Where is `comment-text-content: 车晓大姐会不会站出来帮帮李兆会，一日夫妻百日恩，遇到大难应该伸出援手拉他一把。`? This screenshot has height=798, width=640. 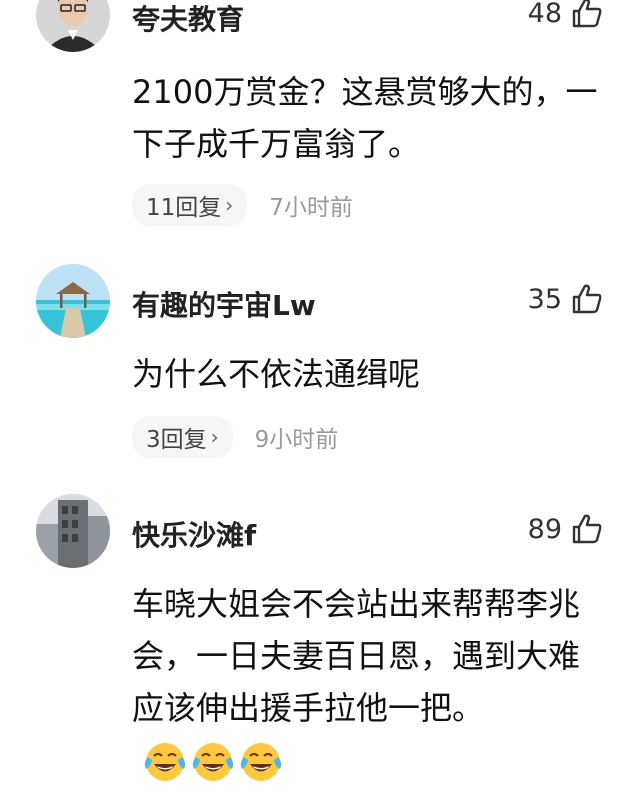
comment-text-content: 车晓大姐会不会站出来帮帮李兆会，一日夫妻百日恩，遇到大难应该伸出援手拉他一把。 is located at coordinates (356, 656).